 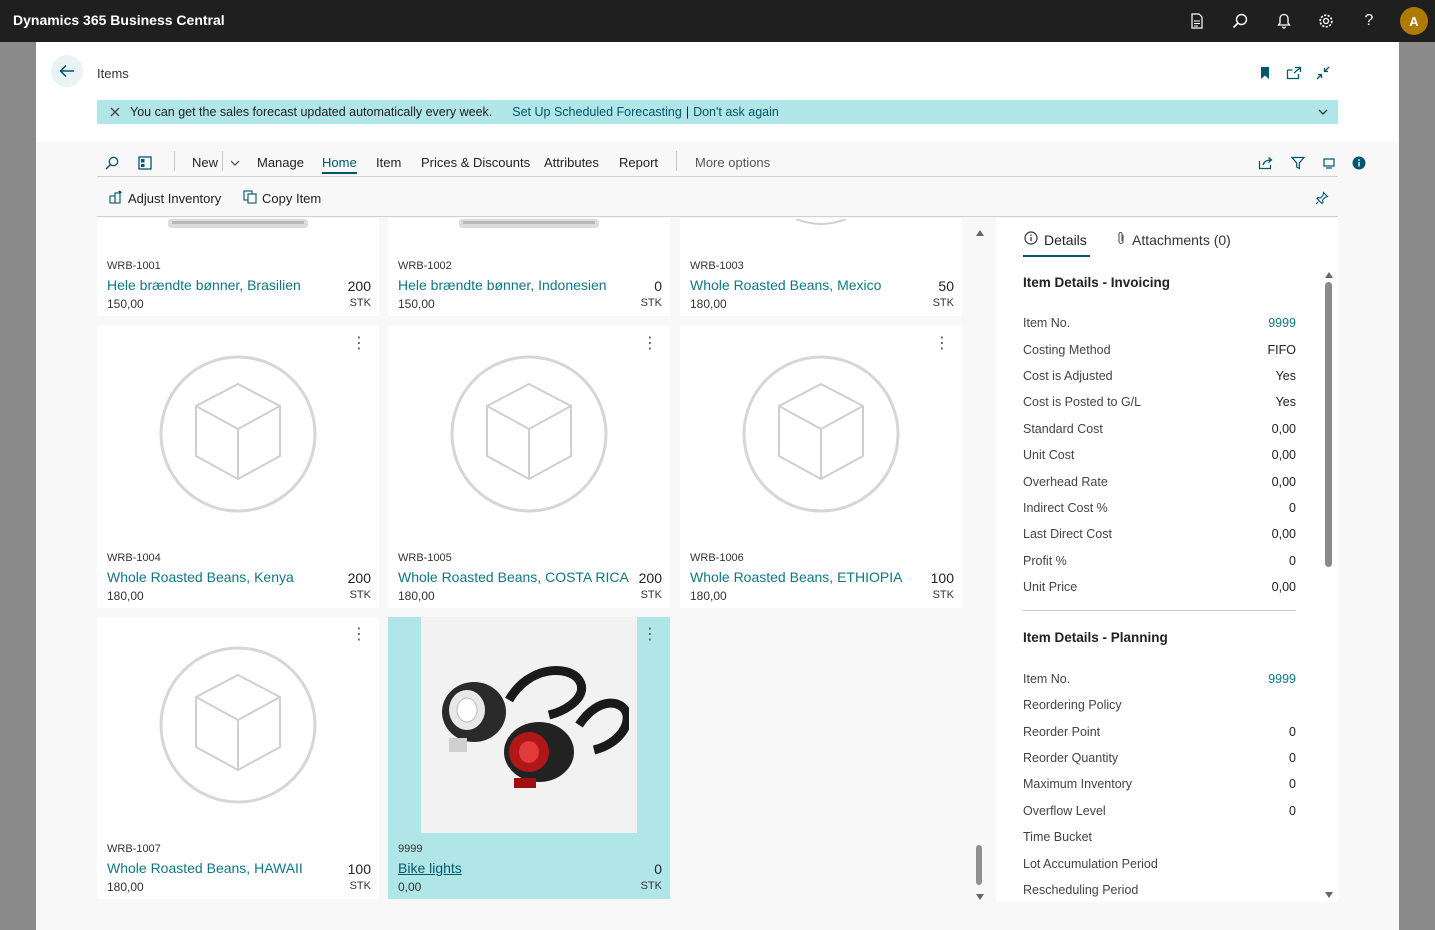 What do you see at coordinates (205, 868) in the screenshot?
I see `item-description-link: Whole Roasted Beans, HAWAII` at bounding box center [205, 868].